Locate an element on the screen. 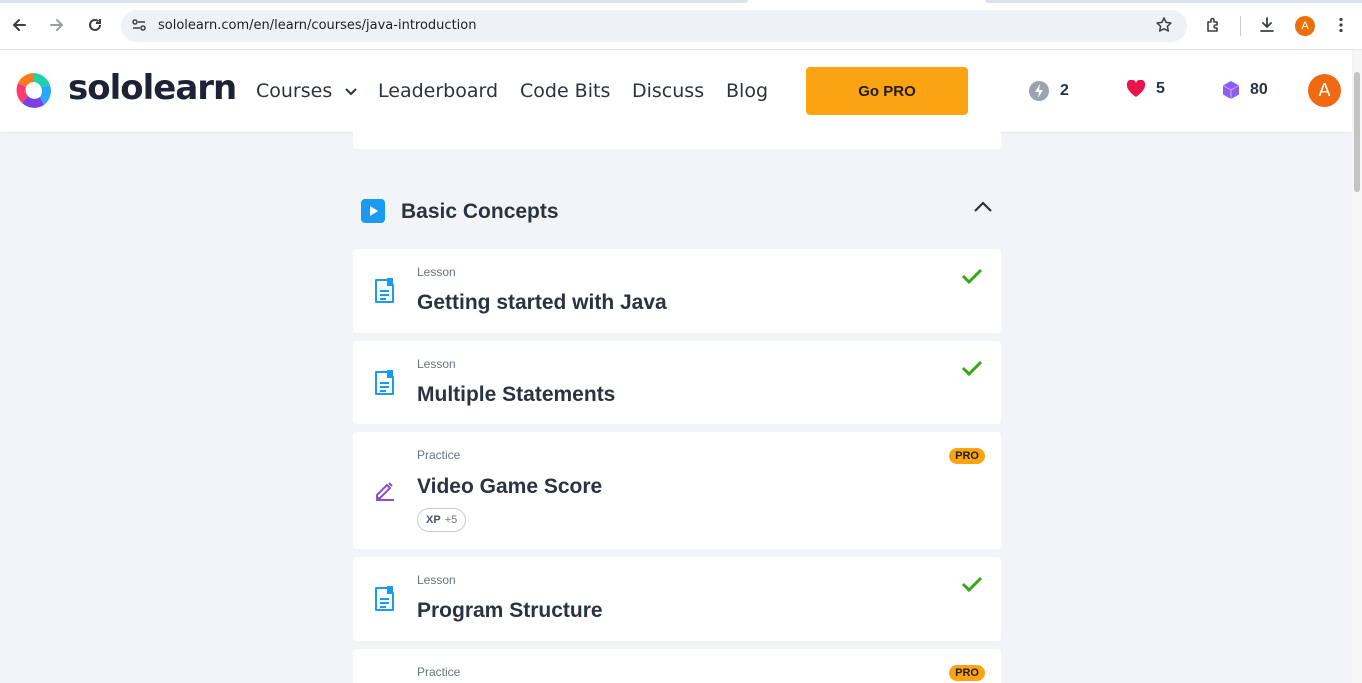 This screenshot has height=683, width=1362. nav-courses: Courses is located at coordinates (307, 91).